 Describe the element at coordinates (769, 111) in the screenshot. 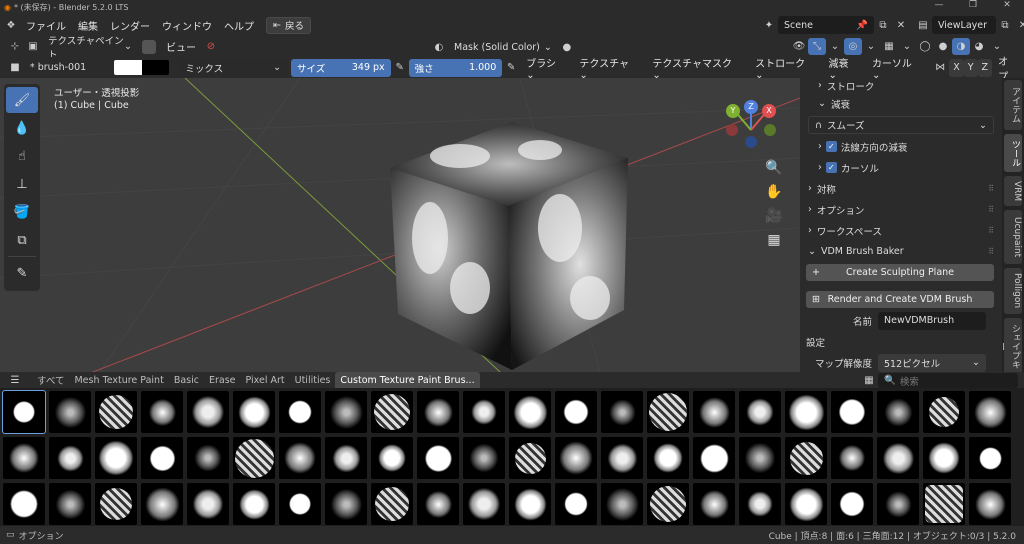

I see `gizmo-x-axis: X` at that location.